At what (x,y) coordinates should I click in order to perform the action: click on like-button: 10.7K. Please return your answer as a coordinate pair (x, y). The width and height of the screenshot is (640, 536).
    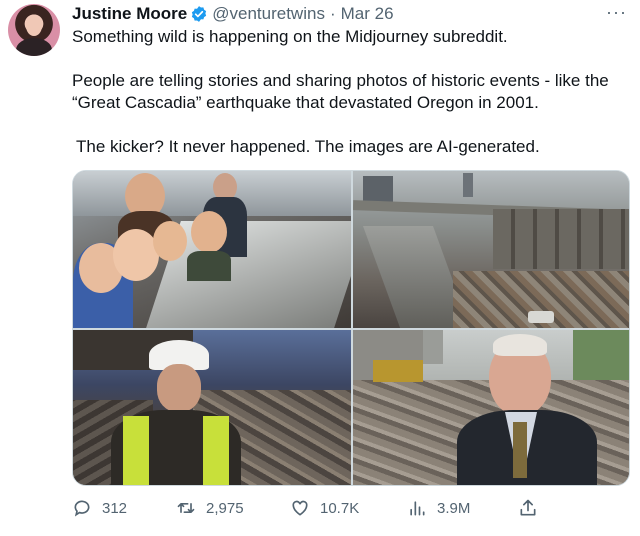
    Looking at the image, I should click on (324, 508).